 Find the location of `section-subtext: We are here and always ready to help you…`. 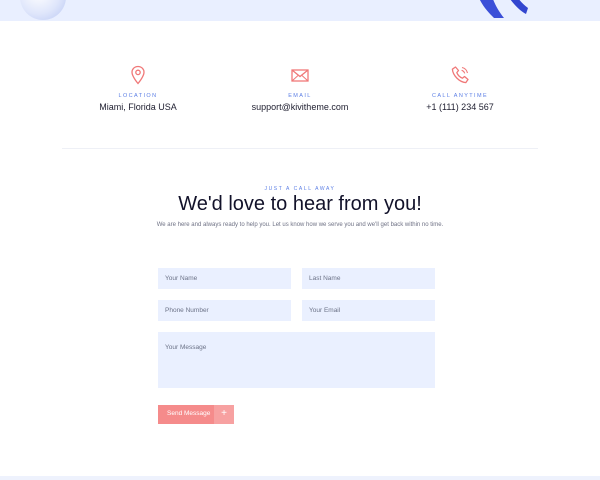

section-subtext: We are here and always ready to help you… is located at coordinates (300, 225).